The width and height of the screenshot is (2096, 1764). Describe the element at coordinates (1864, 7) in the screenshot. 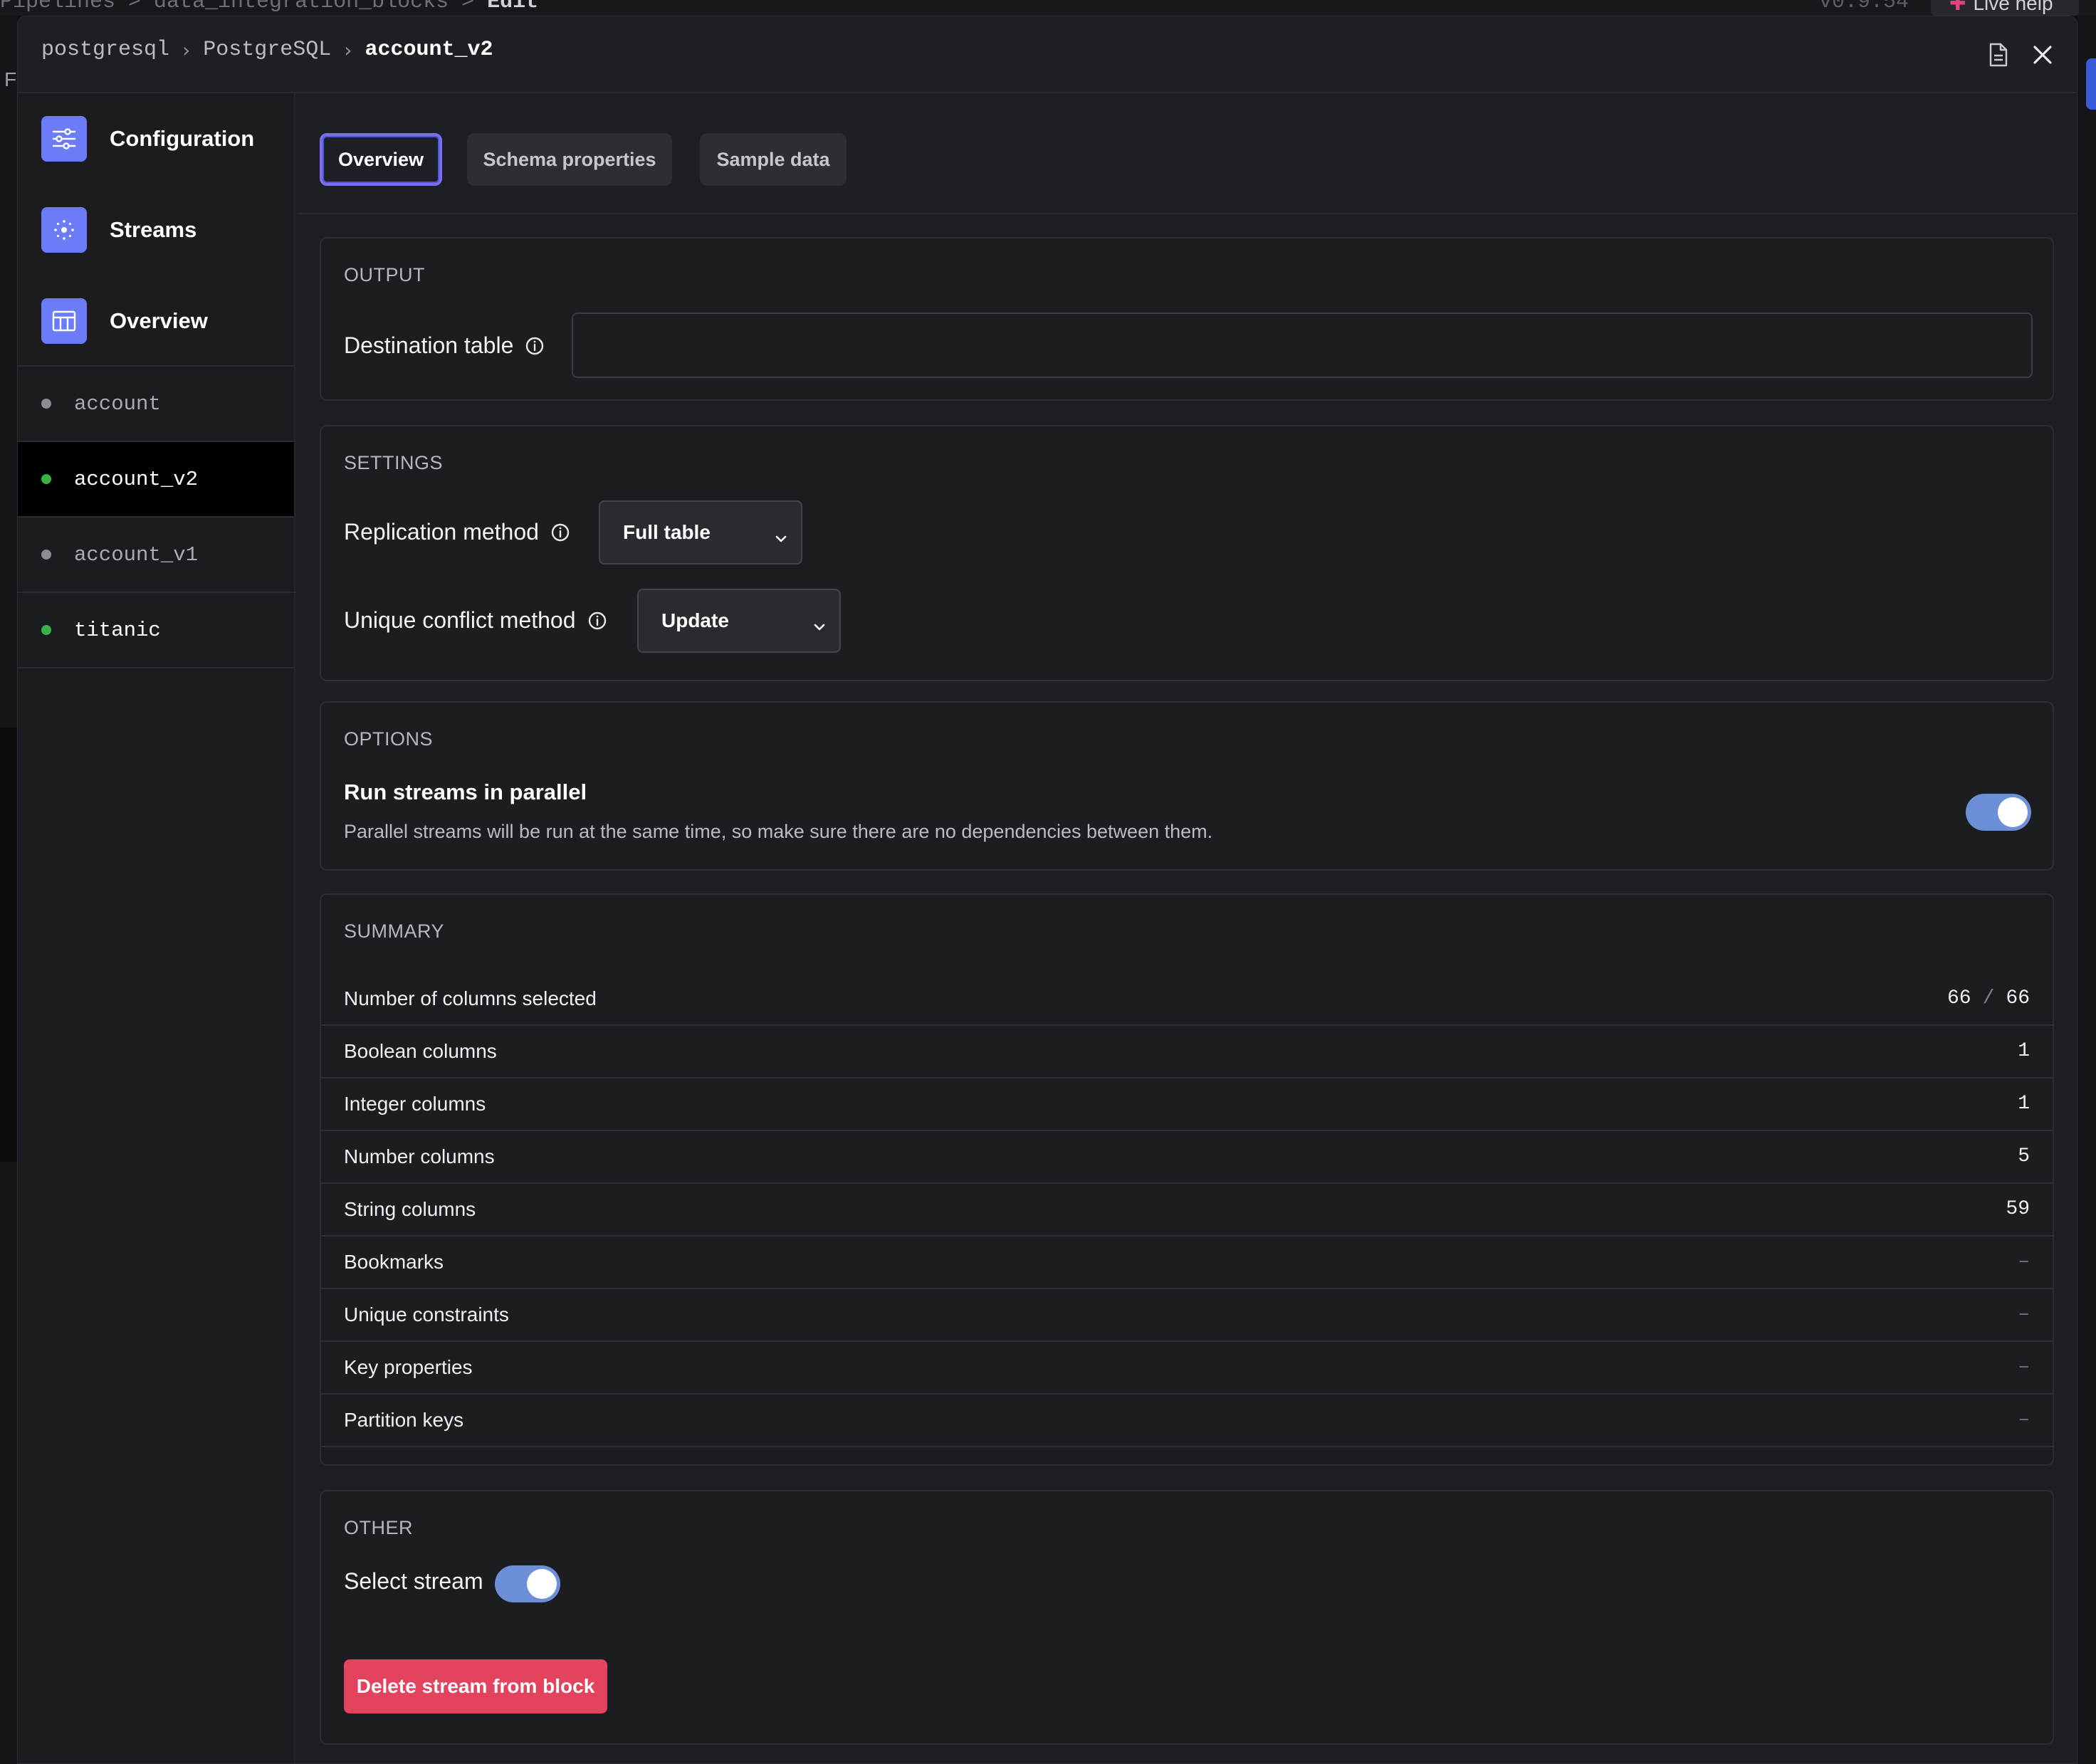

I see `background-version: v0.9.54` at that location.